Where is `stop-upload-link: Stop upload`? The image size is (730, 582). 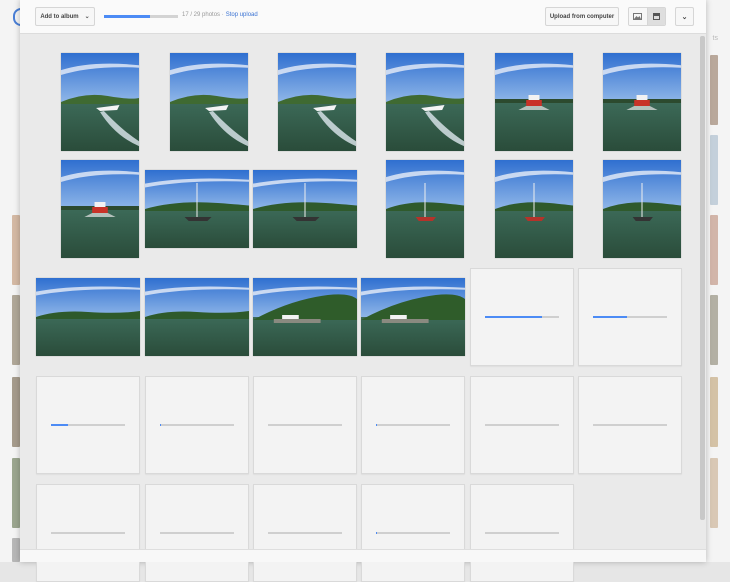
stop-upload-link: Stop upload is located at coordinates (242, 15).